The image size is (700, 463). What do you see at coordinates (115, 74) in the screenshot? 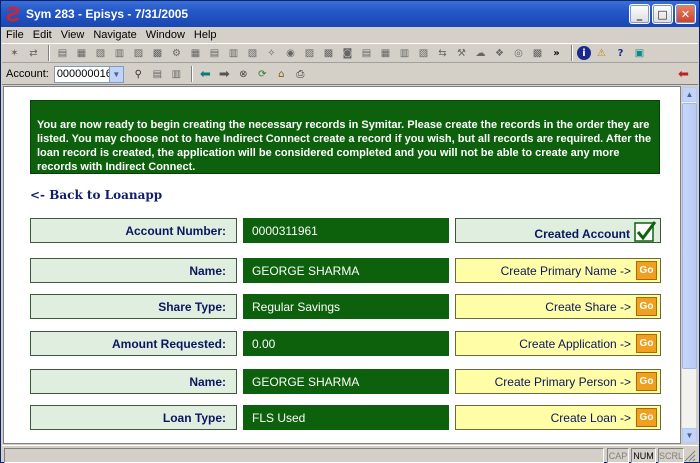
I see `chevron-down-icon: ▼` at bounding box center [115, 74].